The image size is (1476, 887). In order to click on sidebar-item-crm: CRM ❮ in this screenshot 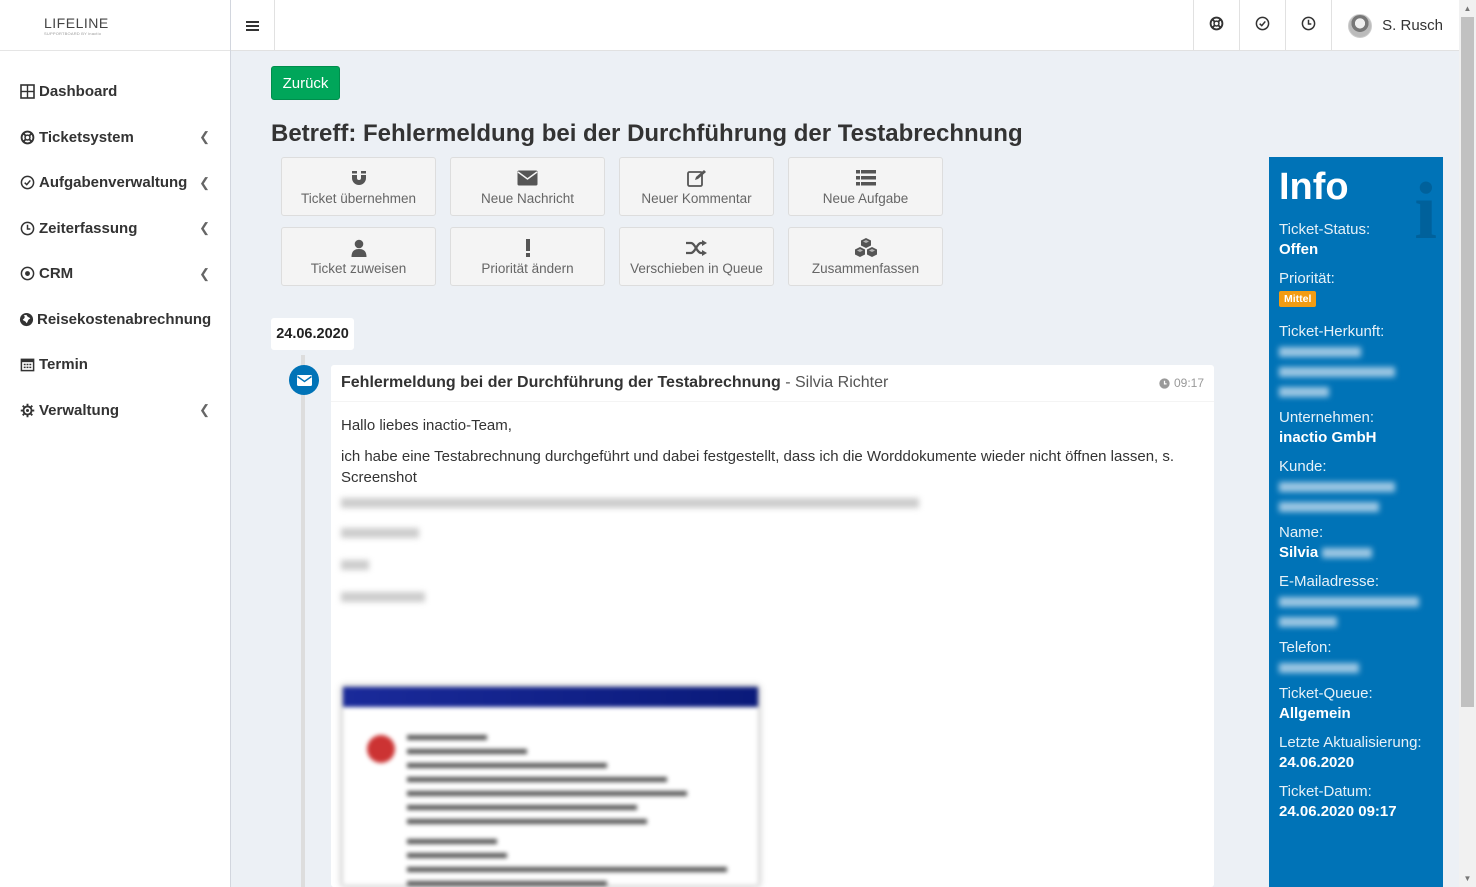, I will do `click(115, 274)`.